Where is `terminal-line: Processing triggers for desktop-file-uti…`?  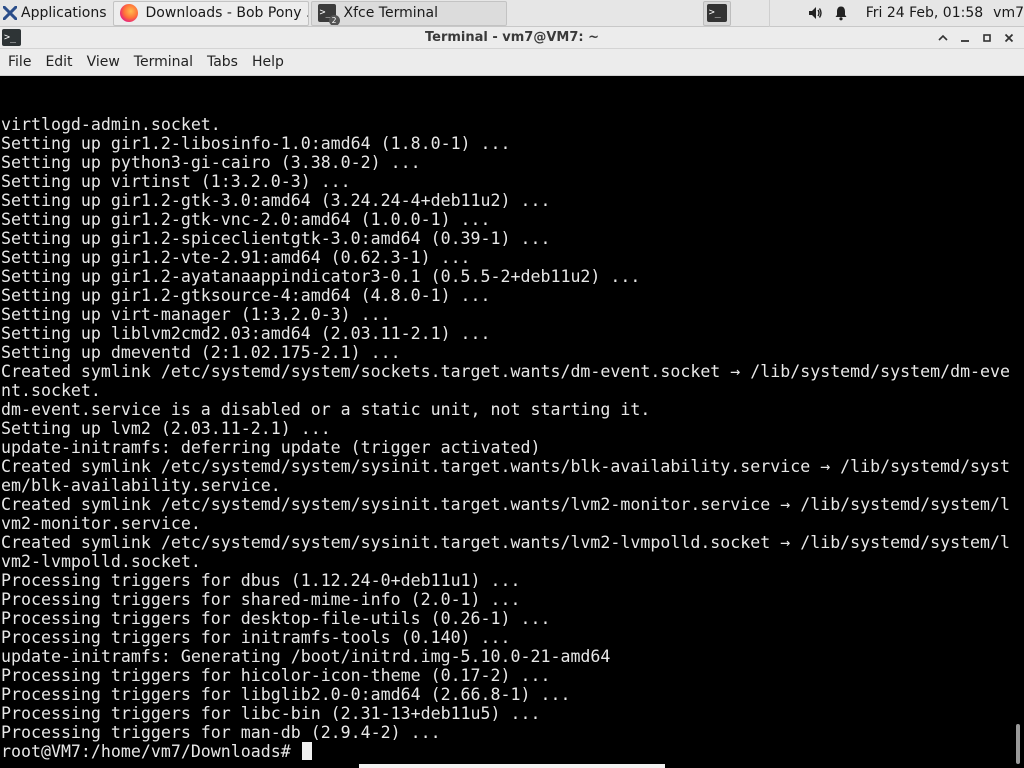 terminal-line: Processing triggers for desktop-file-uti… is located at coordinates (276, 618).